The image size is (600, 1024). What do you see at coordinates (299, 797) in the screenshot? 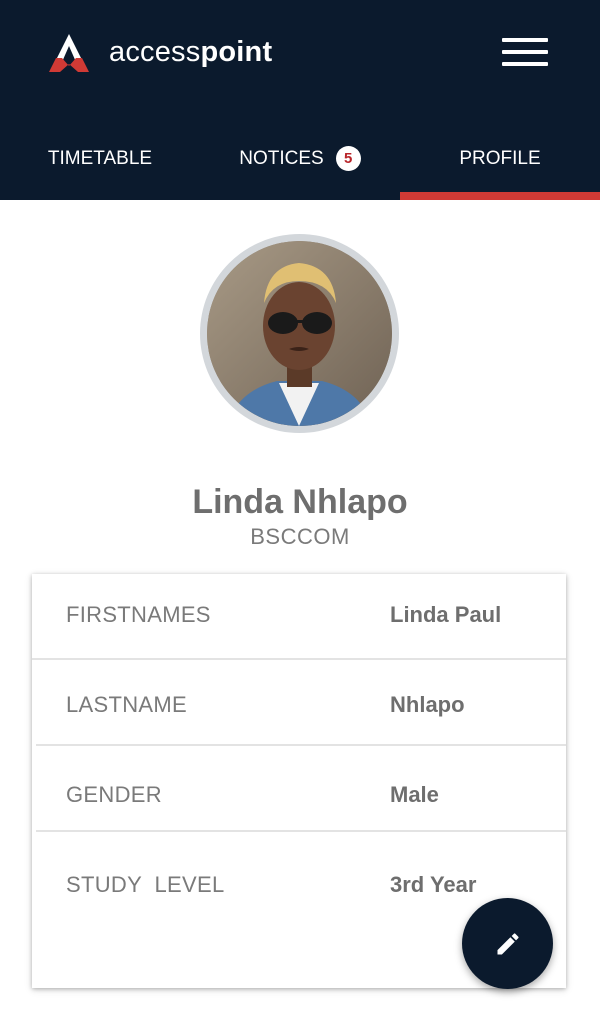
I see `detail-row-gender: GENDER Male` at bounding box center [299, 797].